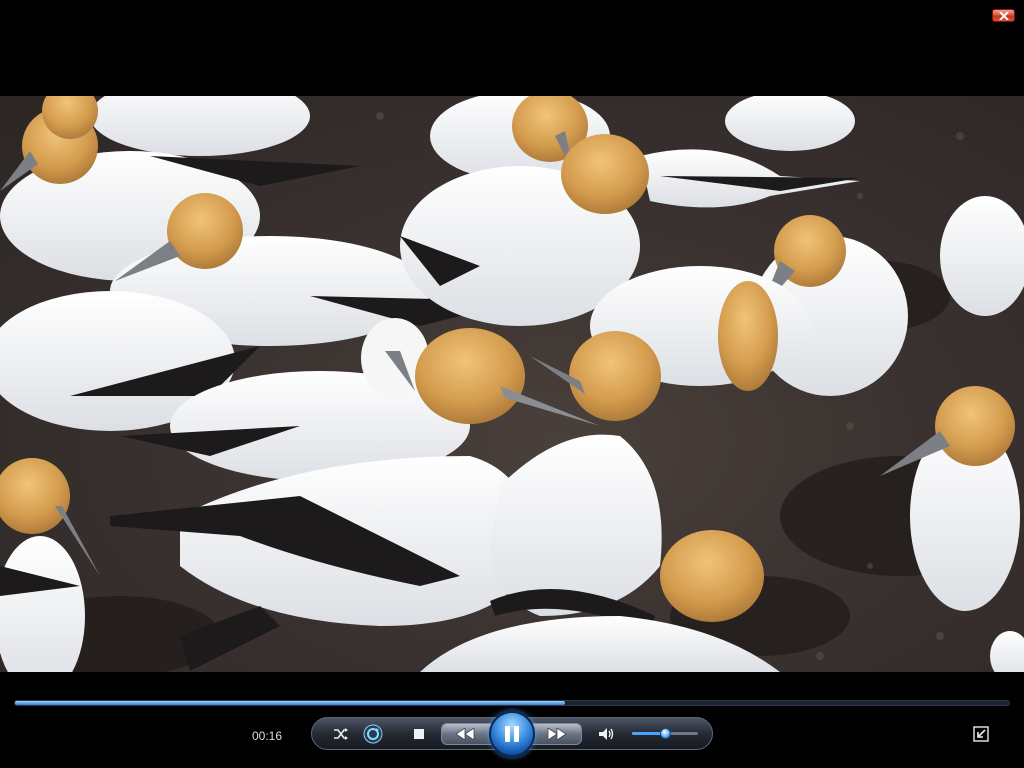 The image size is (1024, 768). I want to click on shuffle-button, so click(341, 734).